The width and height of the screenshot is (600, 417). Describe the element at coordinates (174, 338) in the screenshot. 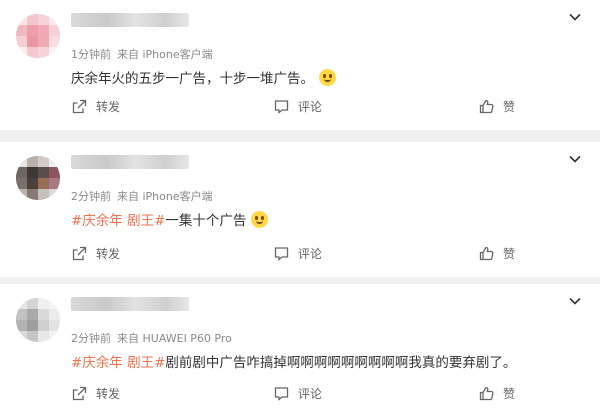

I see `comment-source: 来自 HUAWEI P60 Pro` at that location.